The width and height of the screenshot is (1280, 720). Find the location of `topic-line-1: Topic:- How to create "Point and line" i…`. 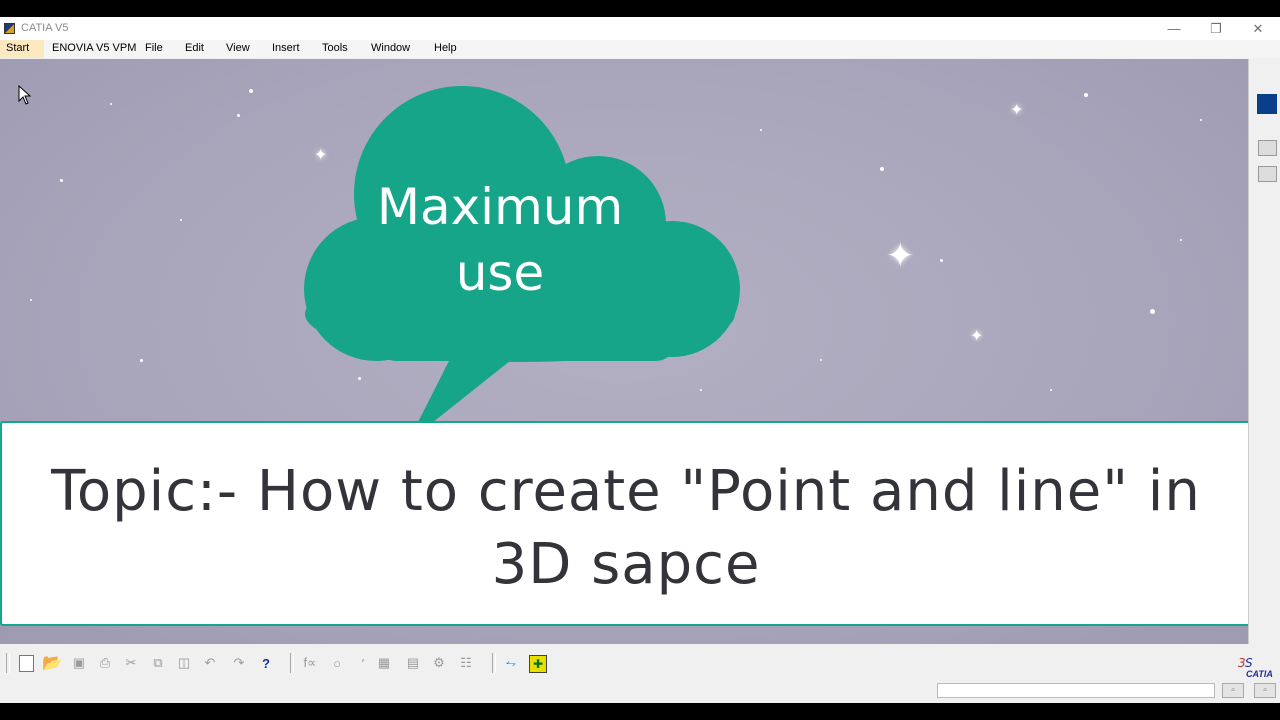

topic-line-1: Topic:- How to create "Point and line" i… is located at coordinates (626, 491).